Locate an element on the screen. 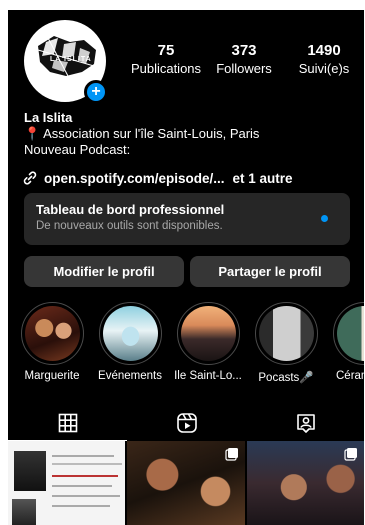  profile-link: open.spotify.com/episode/... et 1 autre is located at coordinates (157, 178).